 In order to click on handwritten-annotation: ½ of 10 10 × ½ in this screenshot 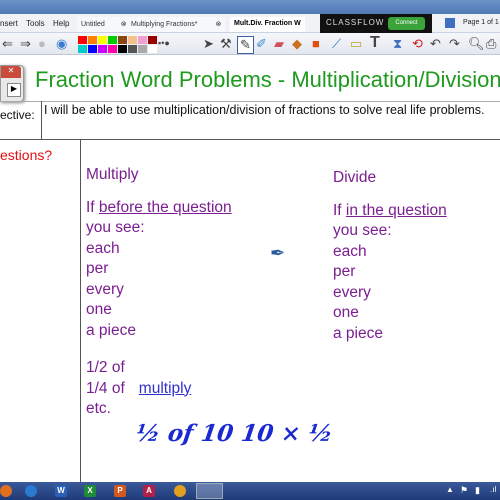, I will do `click(234, 433)`.